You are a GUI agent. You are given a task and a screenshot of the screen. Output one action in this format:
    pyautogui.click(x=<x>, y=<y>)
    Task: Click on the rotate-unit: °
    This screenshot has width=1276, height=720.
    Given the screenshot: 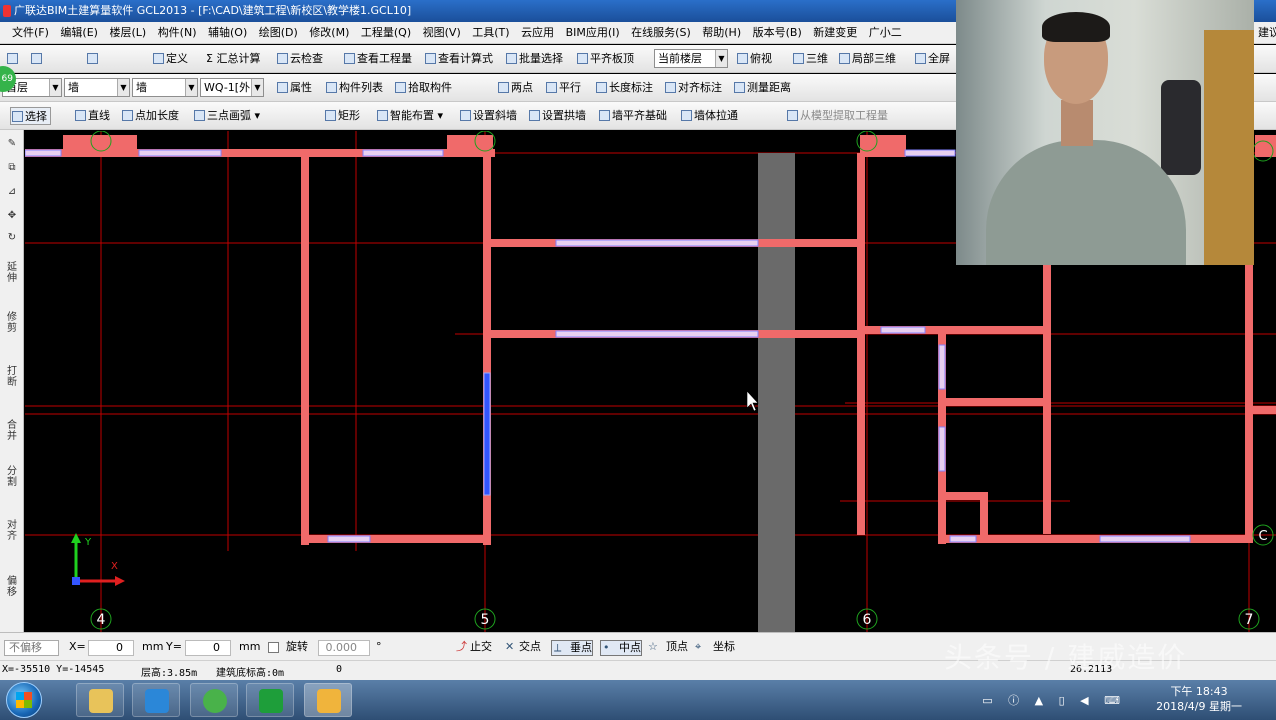 What is the action you would take?
    pyautogui.click(x=379, y=646)
    